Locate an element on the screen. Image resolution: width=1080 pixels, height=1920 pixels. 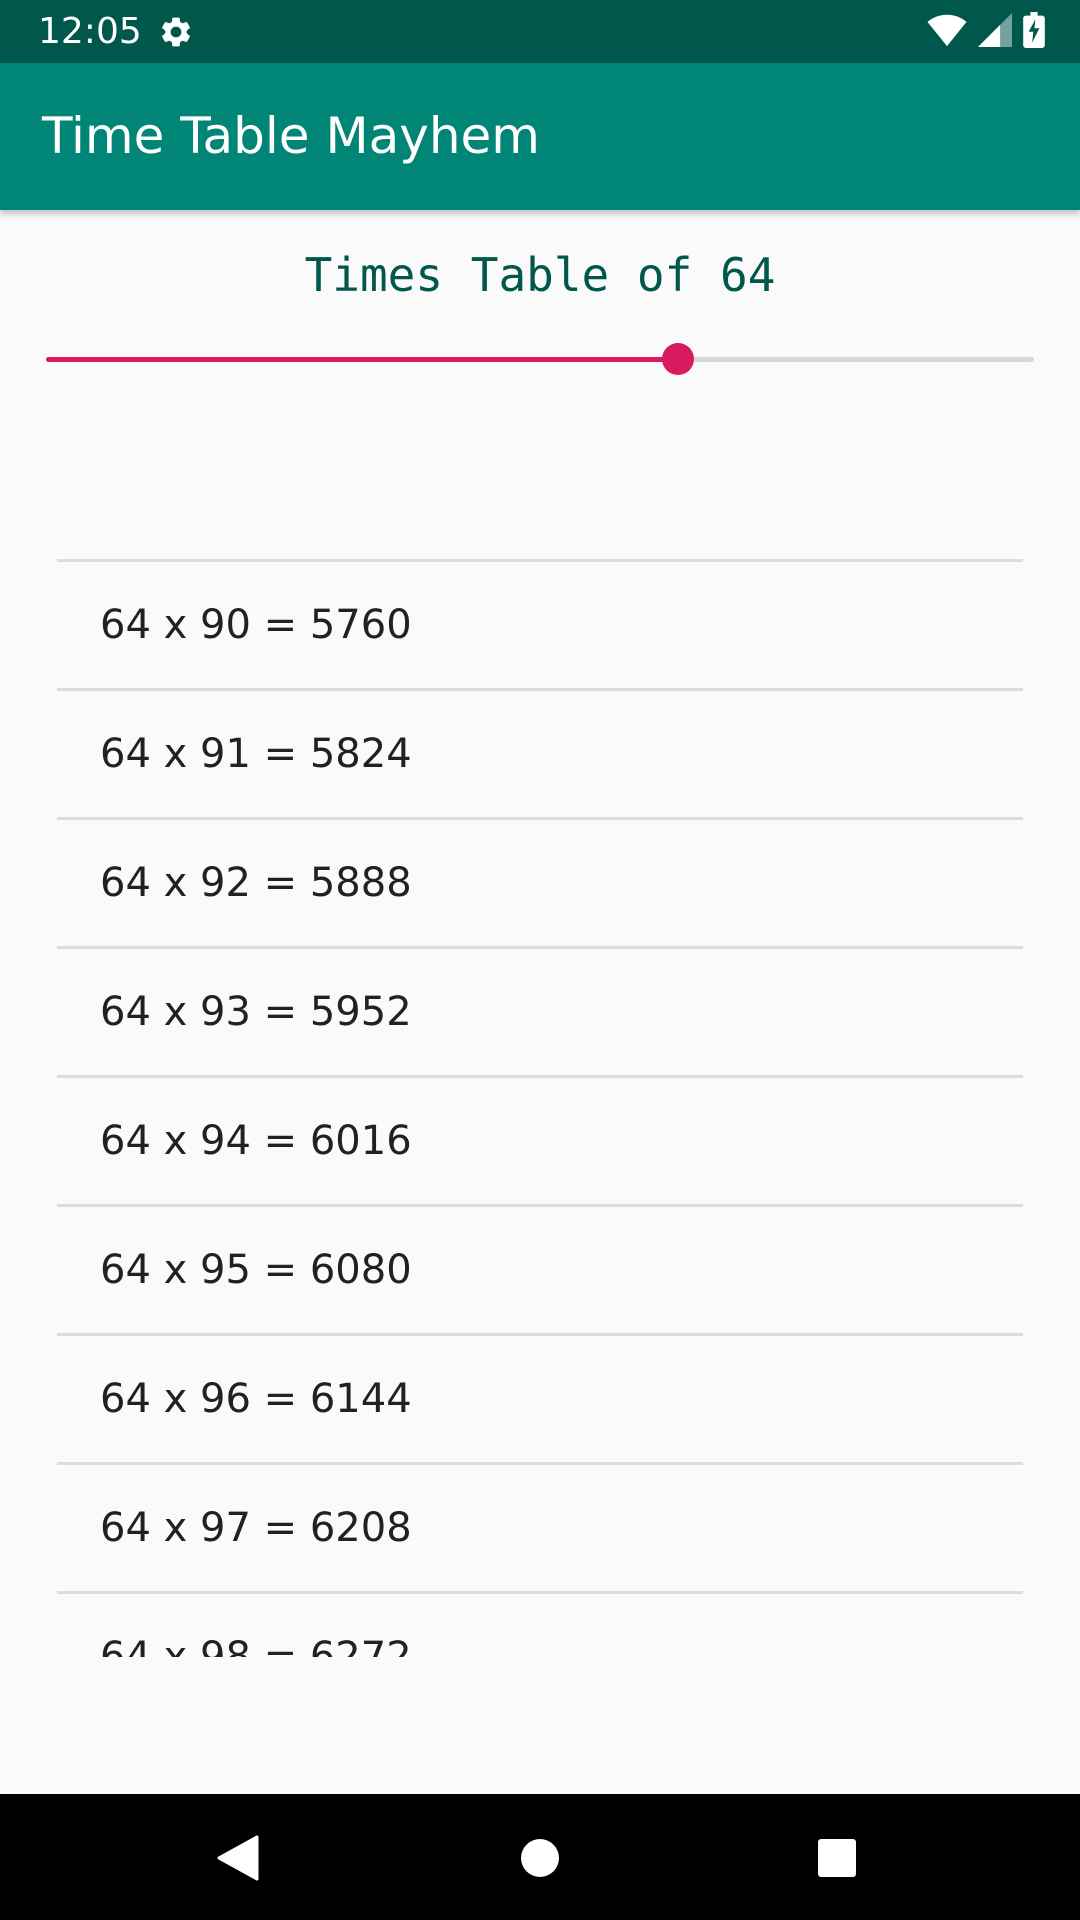
list-item: 64 x 94 = 6016 is located at coordinates (540, 1142).